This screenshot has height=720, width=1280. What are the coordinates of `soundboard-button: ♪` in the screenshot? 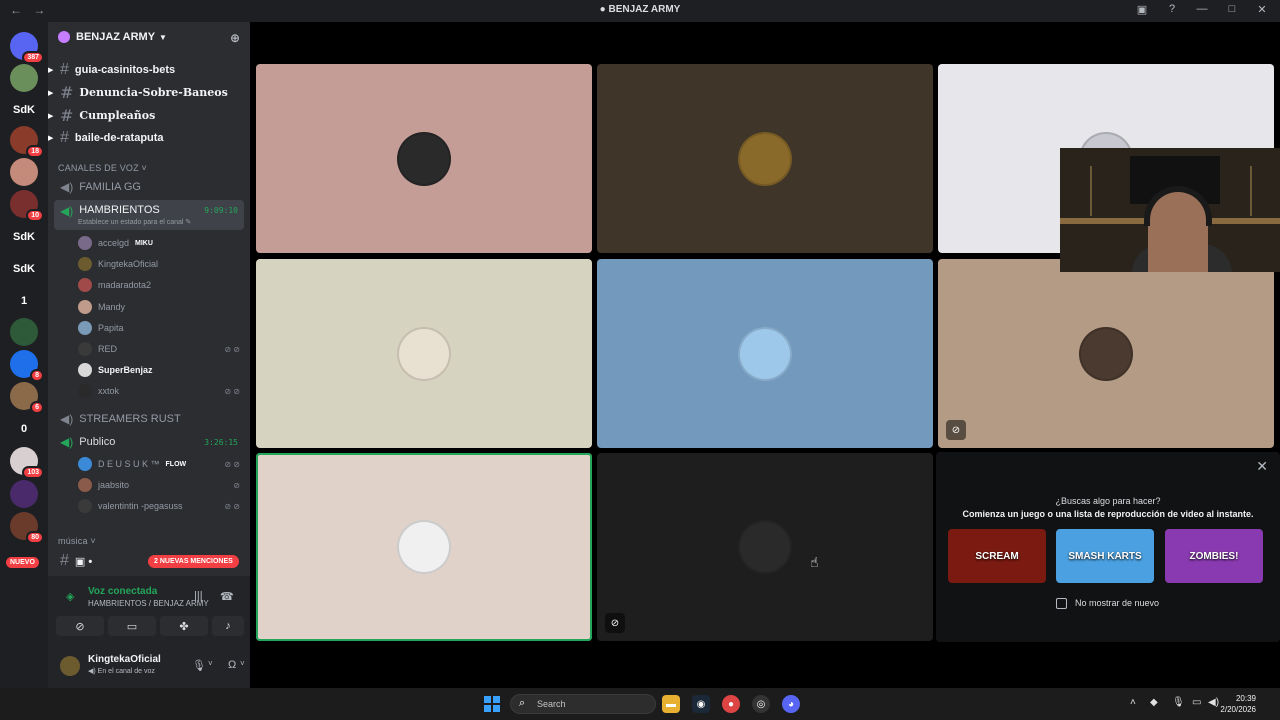 It's located at (228, 626).